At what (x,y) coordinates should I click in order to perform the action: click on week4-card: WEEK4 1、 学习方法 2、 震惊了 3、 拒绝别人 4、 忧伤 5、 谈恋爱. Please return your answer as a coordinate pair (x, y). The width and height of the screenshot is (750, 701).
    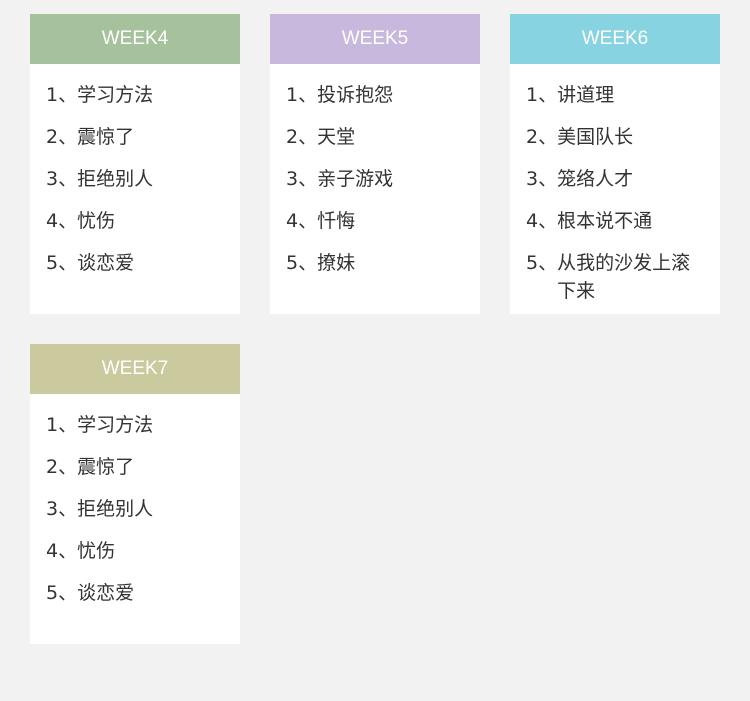
    Looking at the image, I should click on (135, 164).